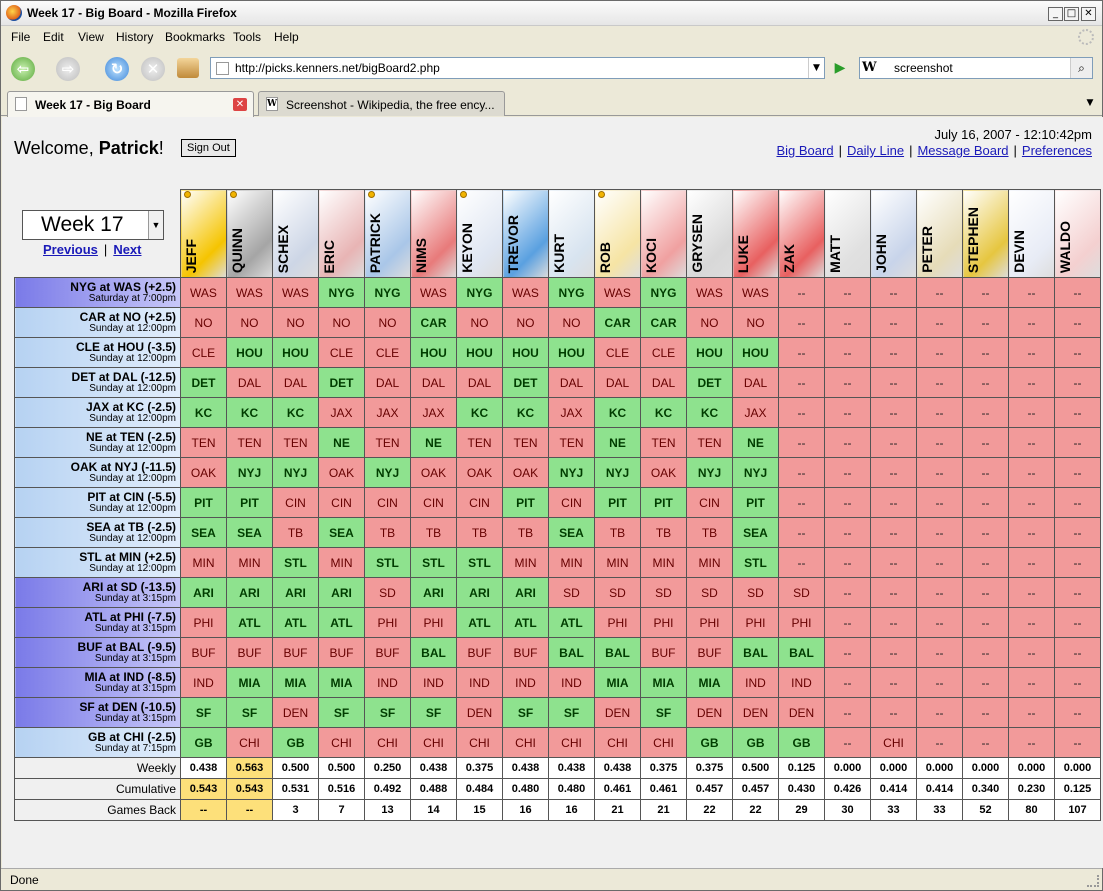 The height and width of the screenshot is (891, 1103). I want to click on summary-value: 0.340, so click(985, 789).